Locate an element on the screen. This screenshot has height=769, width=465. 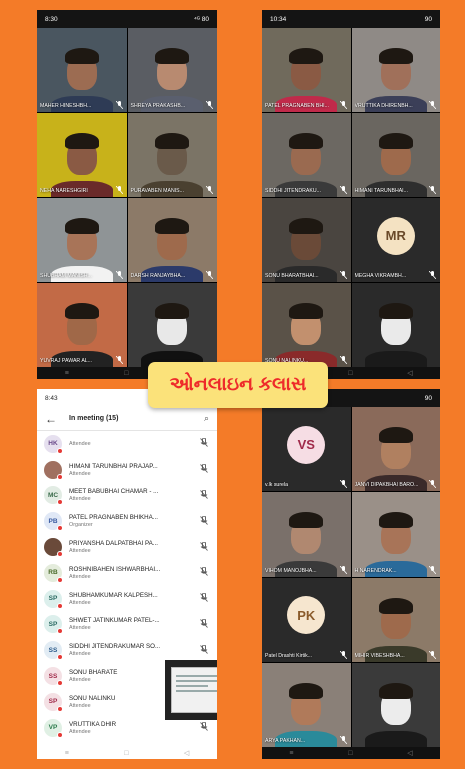
participant-row: PRIYANSHA DALPATBHAI PA... Attendee is located at coordinates (127, 547).